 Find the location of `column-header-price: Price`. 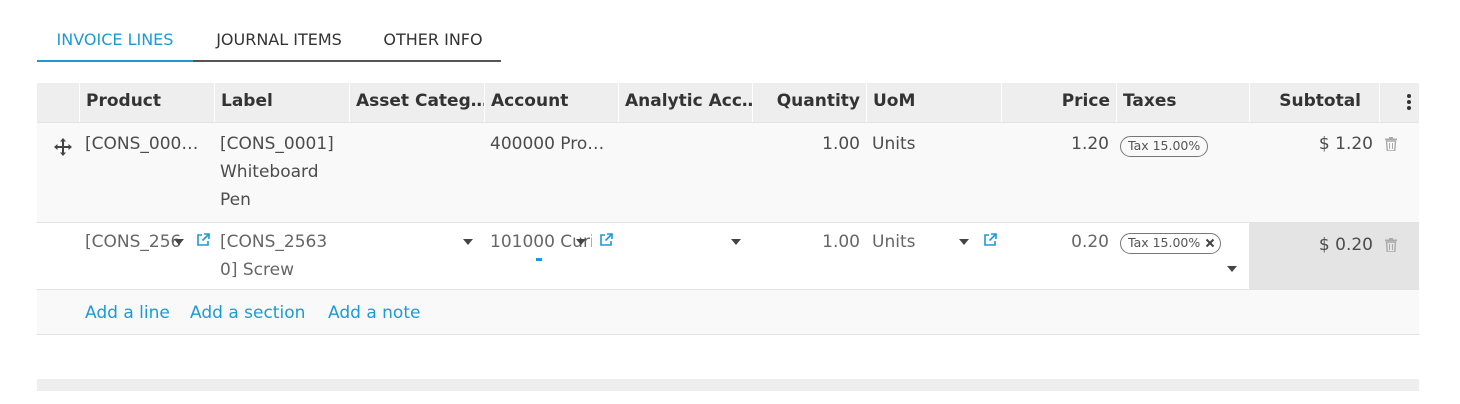

column-header-price: Price is located at coordinates (1058, 102).